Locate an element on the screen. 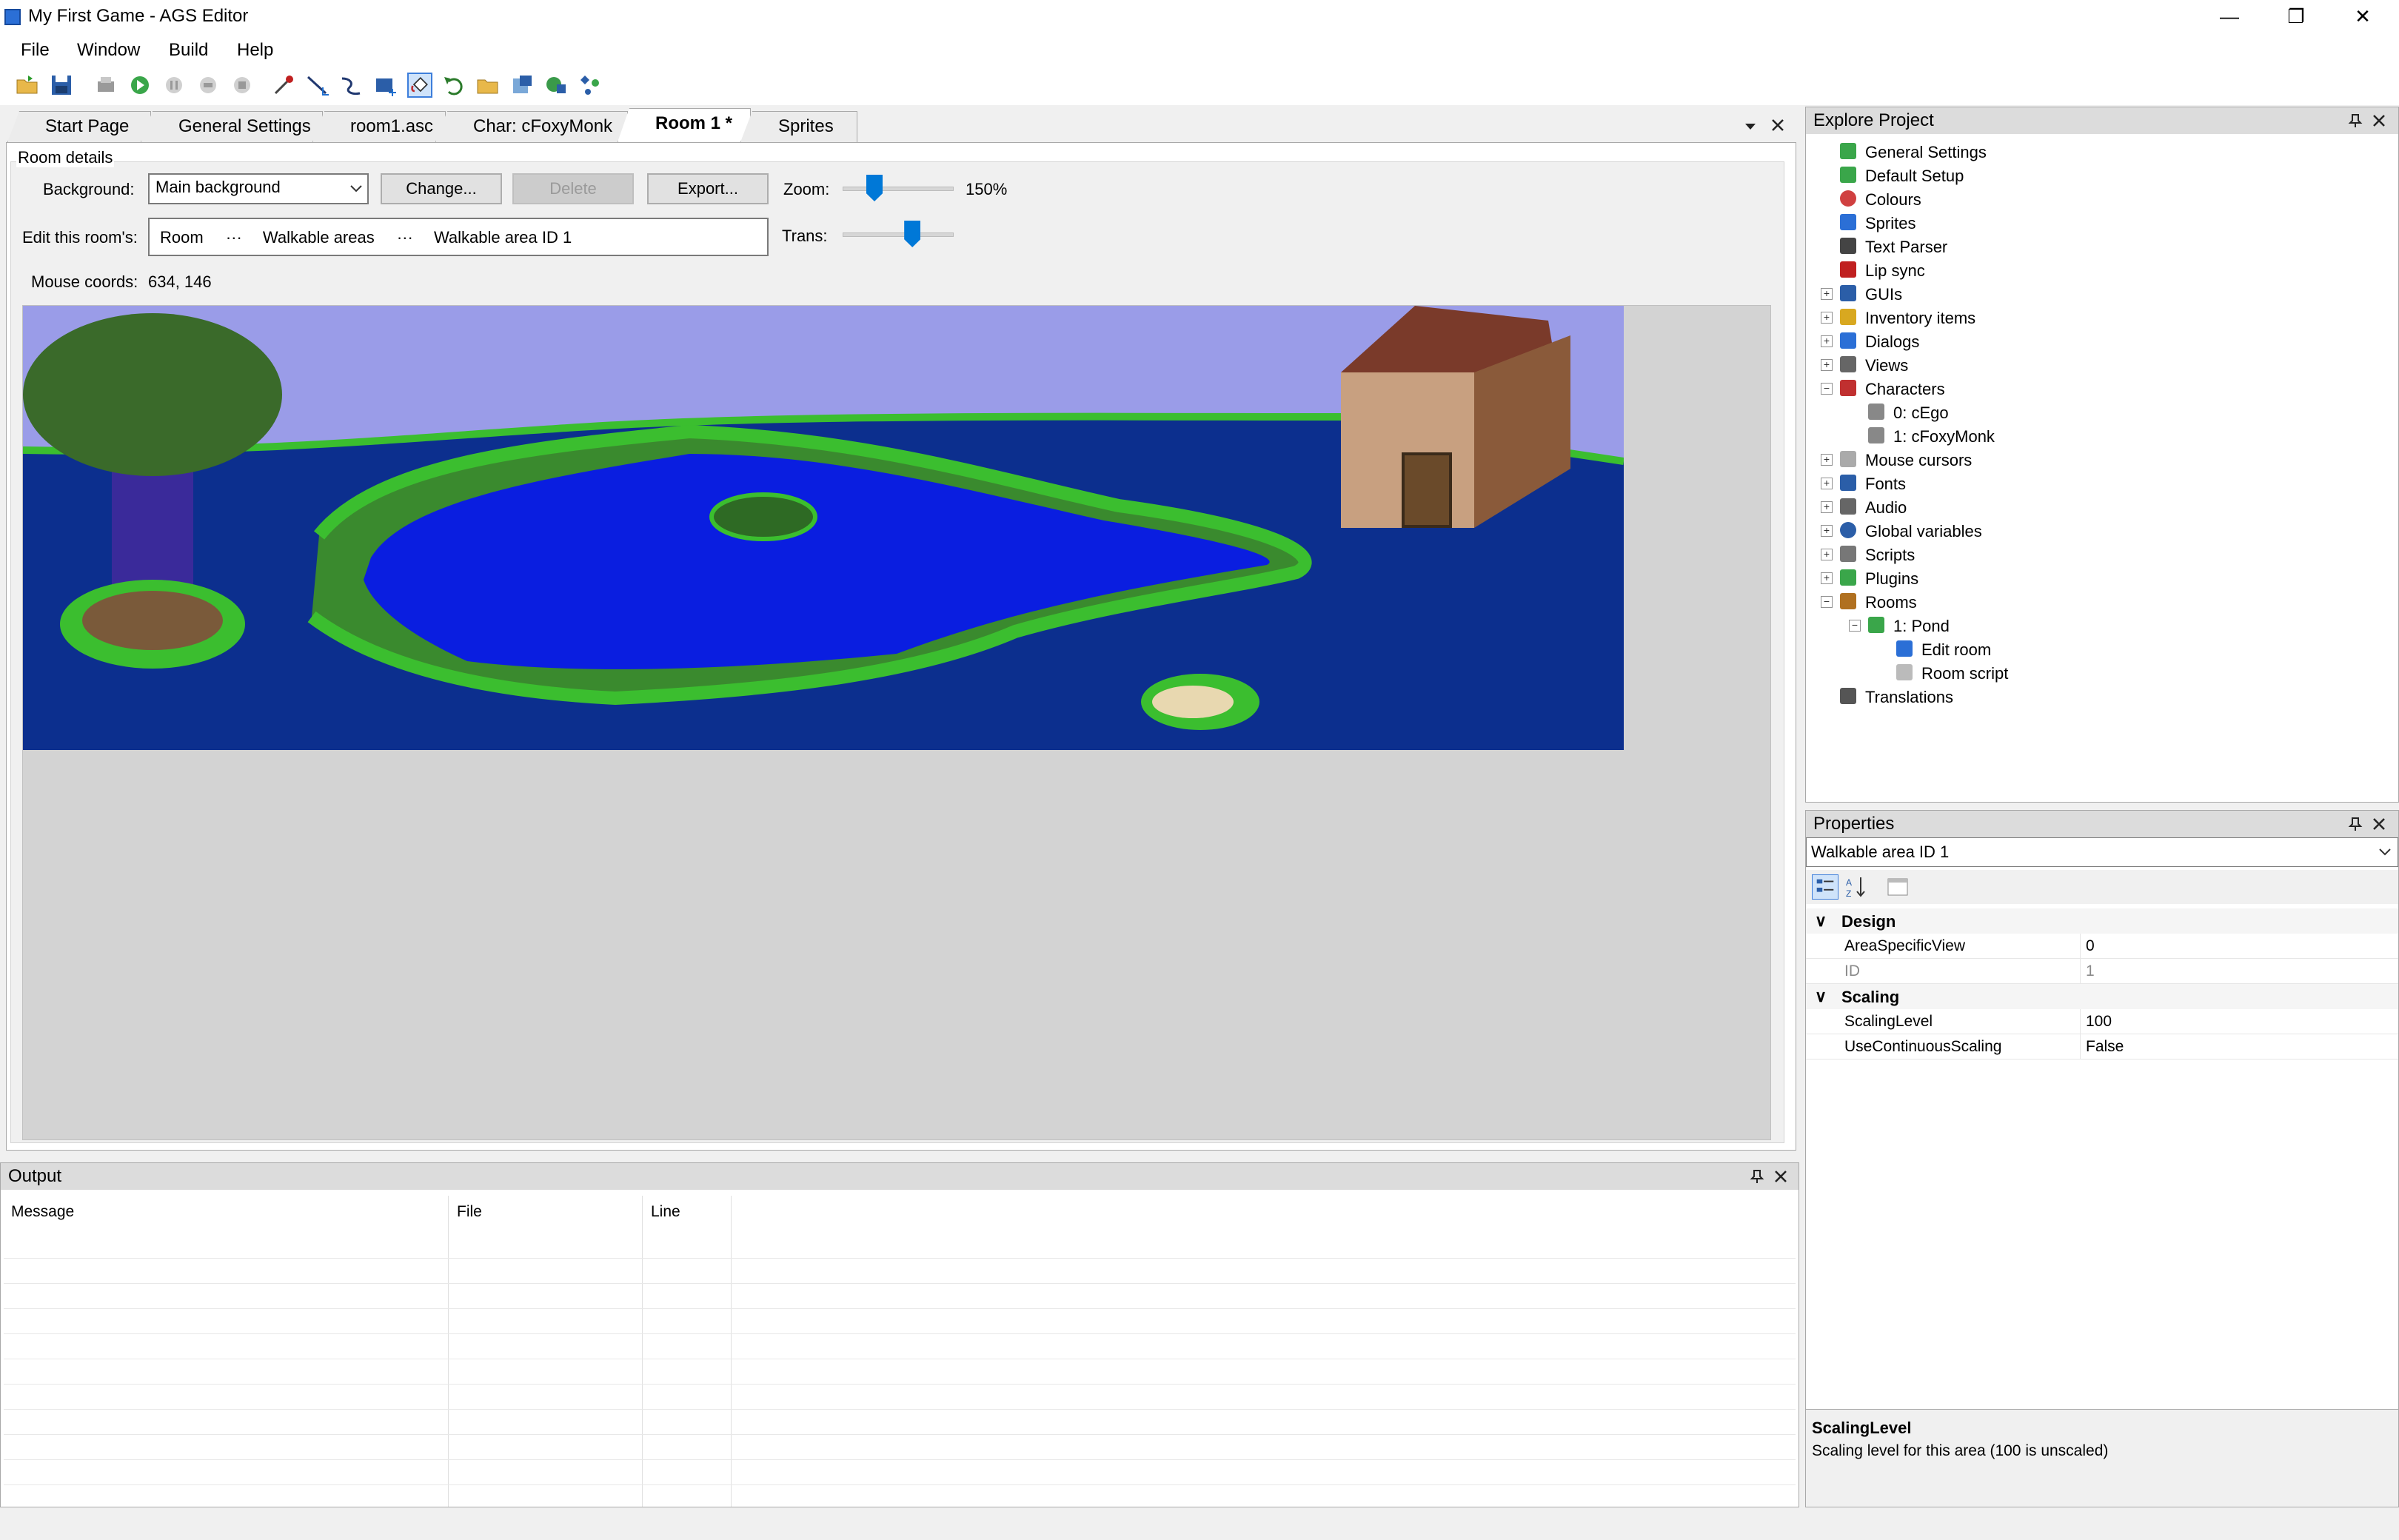 The width and height of the screenshot is (2399, 1540). stop-icon is located at coordinates (242, 85).